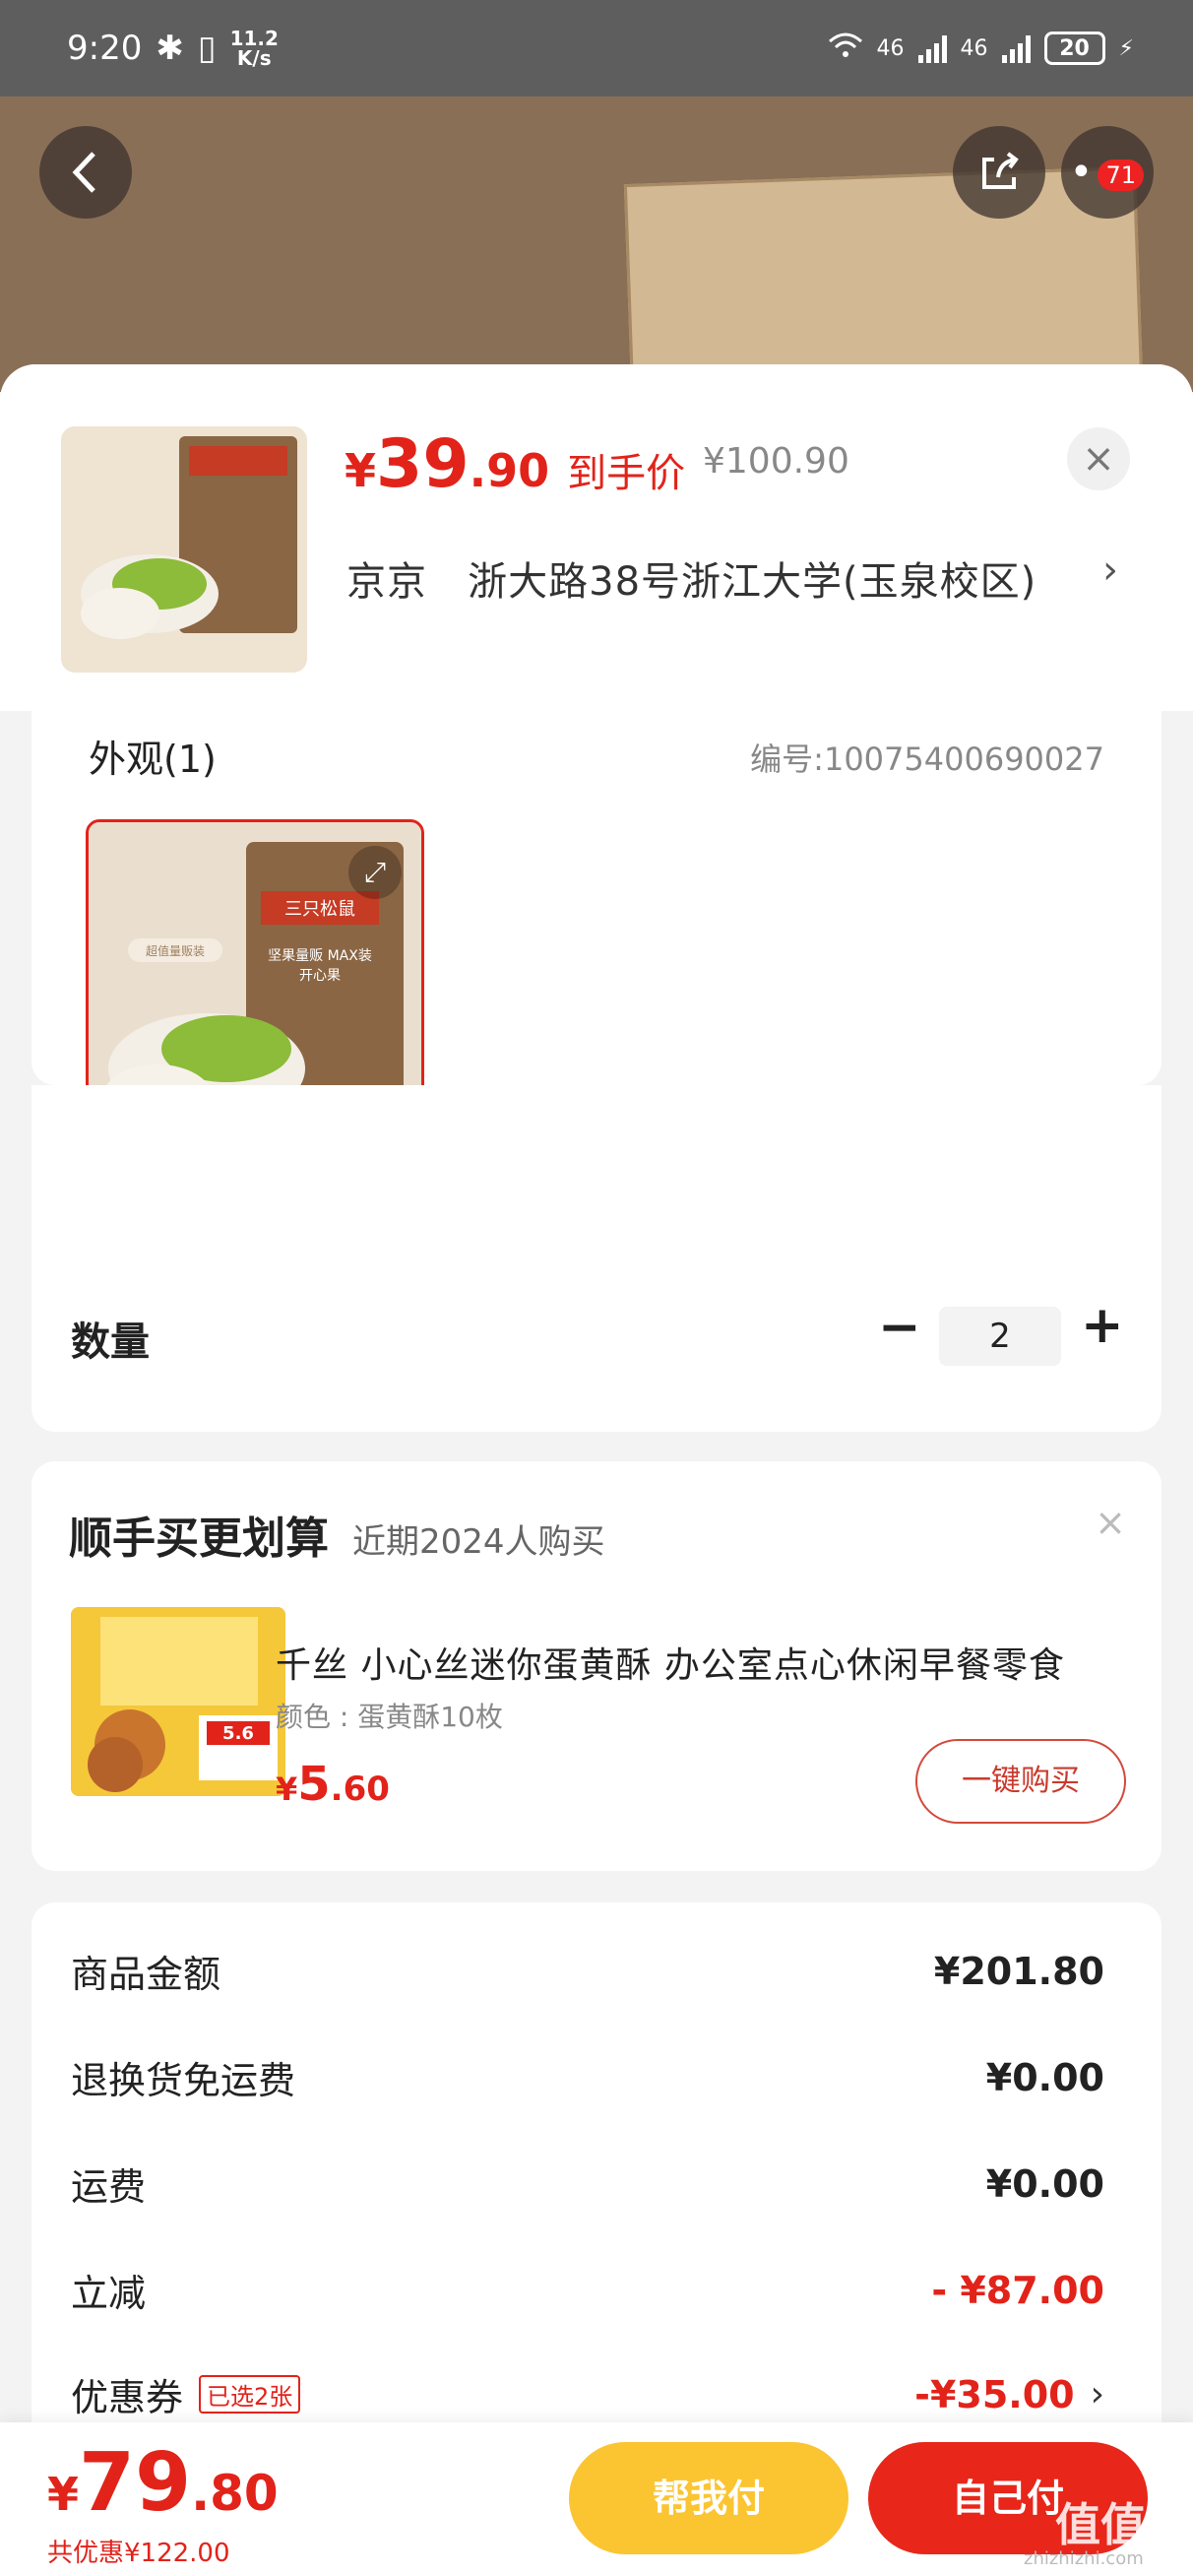 The height and width of the screenshot is (2576, 1193). What do you see at coordinates (105, 48) in the screenshot?
I see `status-time: 9:20` at bounding box center [105, 48].